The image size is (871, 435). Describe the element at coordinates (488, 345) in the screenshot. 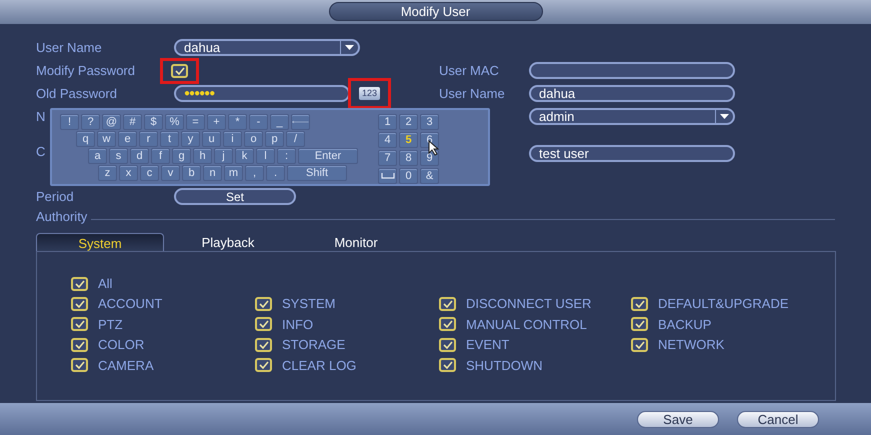

I see `checkbox-label: EVENT` at that location.